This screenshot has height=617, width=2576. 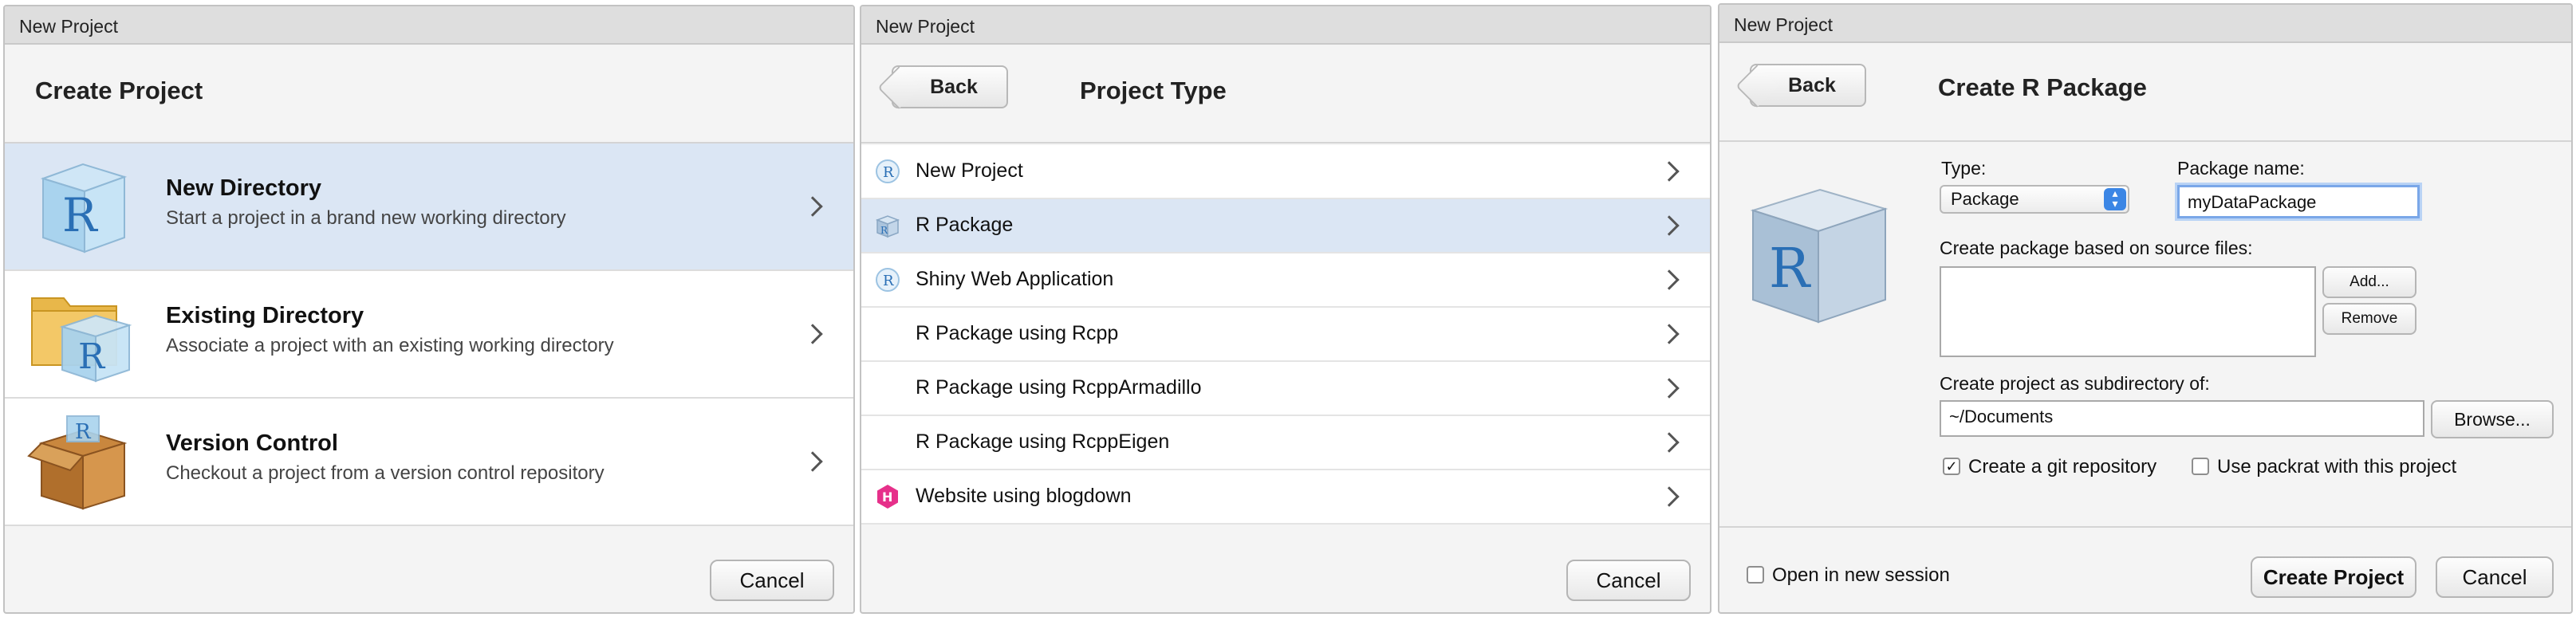 I want to click on open-session-checkbox, so click(x=1755, y=575).